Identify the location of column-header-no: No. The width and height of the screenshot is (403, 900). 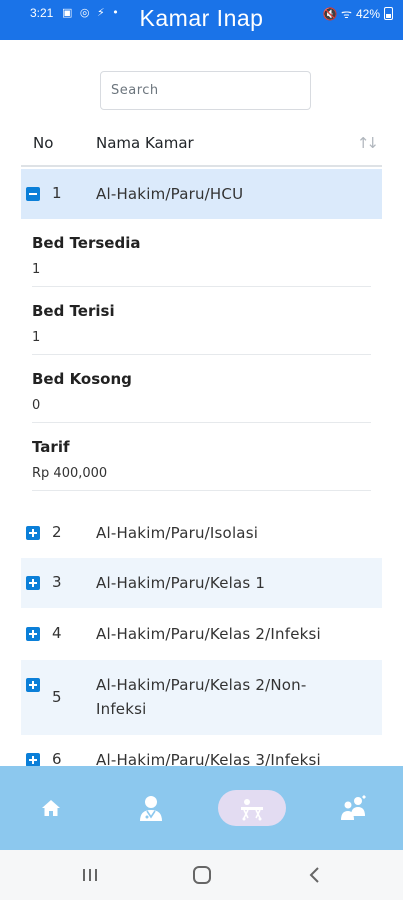
(43, 143).